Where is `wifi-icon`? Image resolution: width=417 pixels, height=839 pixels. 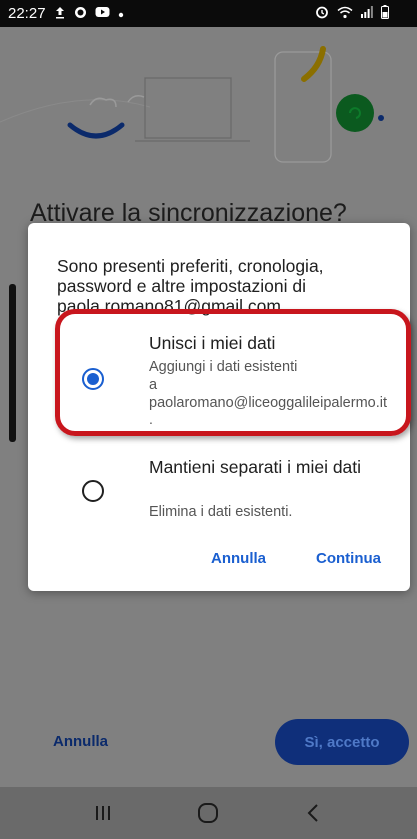
wifi-icon is located at coordinates (345, 14).